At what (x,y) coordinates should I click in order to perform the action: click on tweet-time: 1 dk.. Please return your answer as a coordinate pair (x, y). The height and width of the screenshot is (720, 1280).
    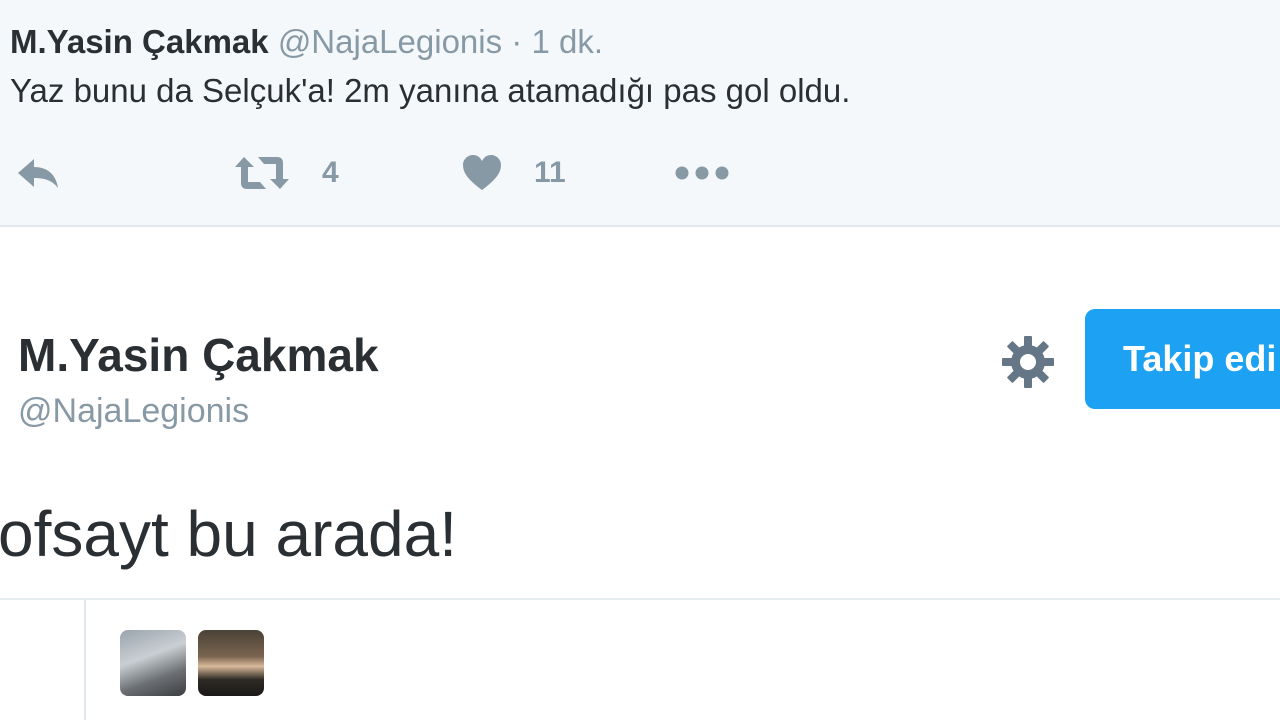
    Looking at the image, I should click on (567, 41).